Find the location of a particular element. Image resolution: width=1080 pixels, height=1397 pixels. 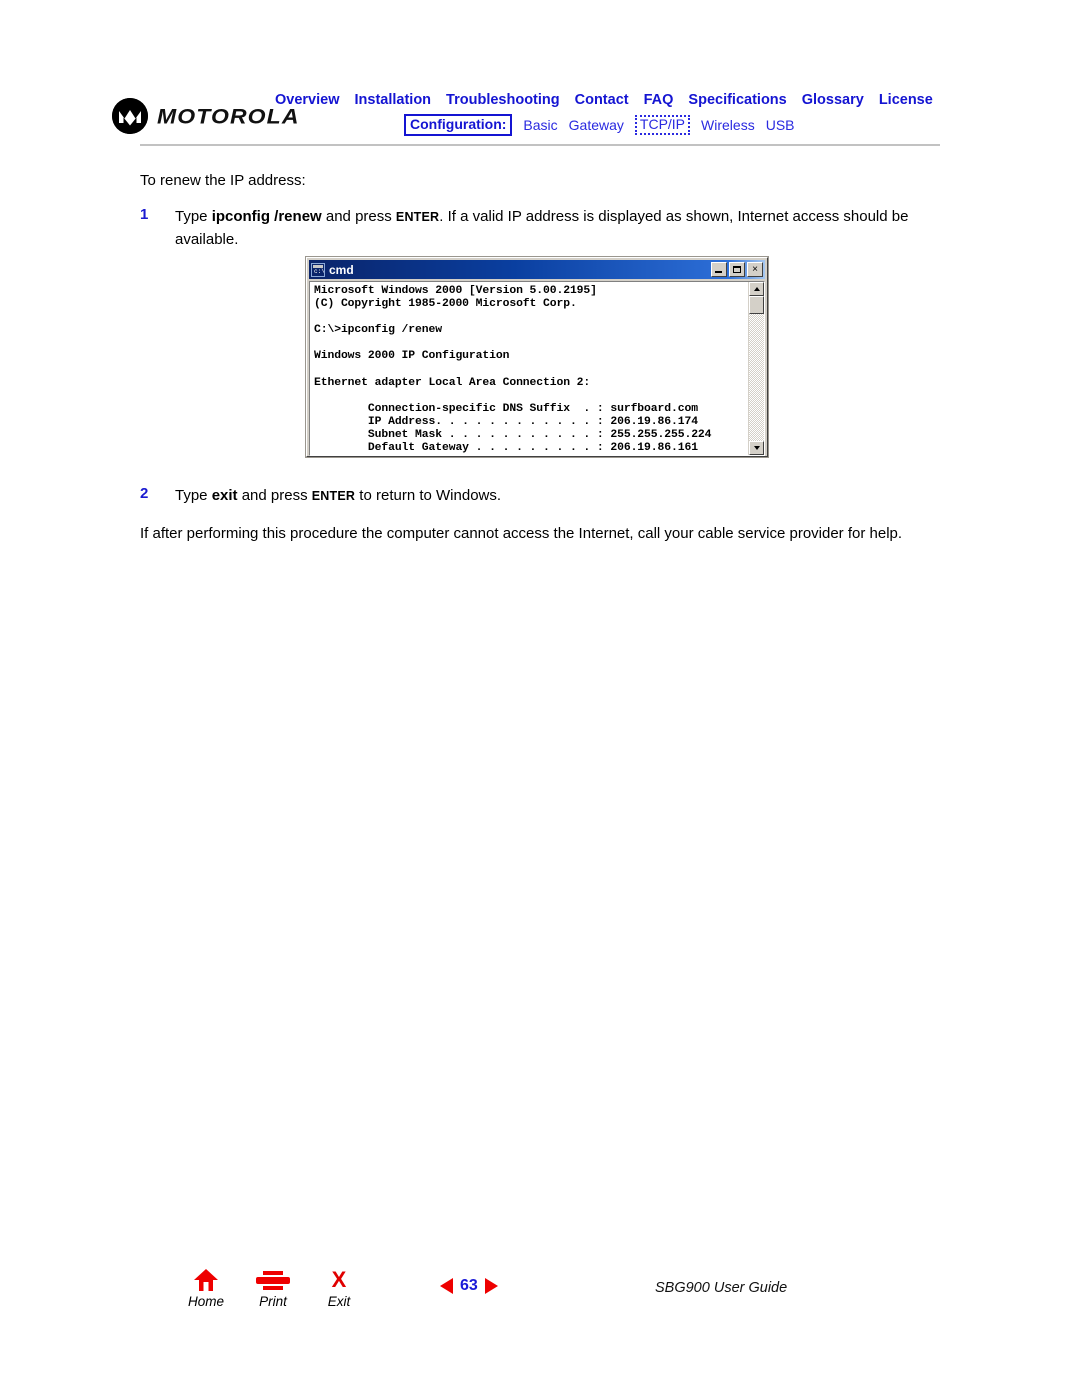

printer-icon is located at coordinates (273, 1280).